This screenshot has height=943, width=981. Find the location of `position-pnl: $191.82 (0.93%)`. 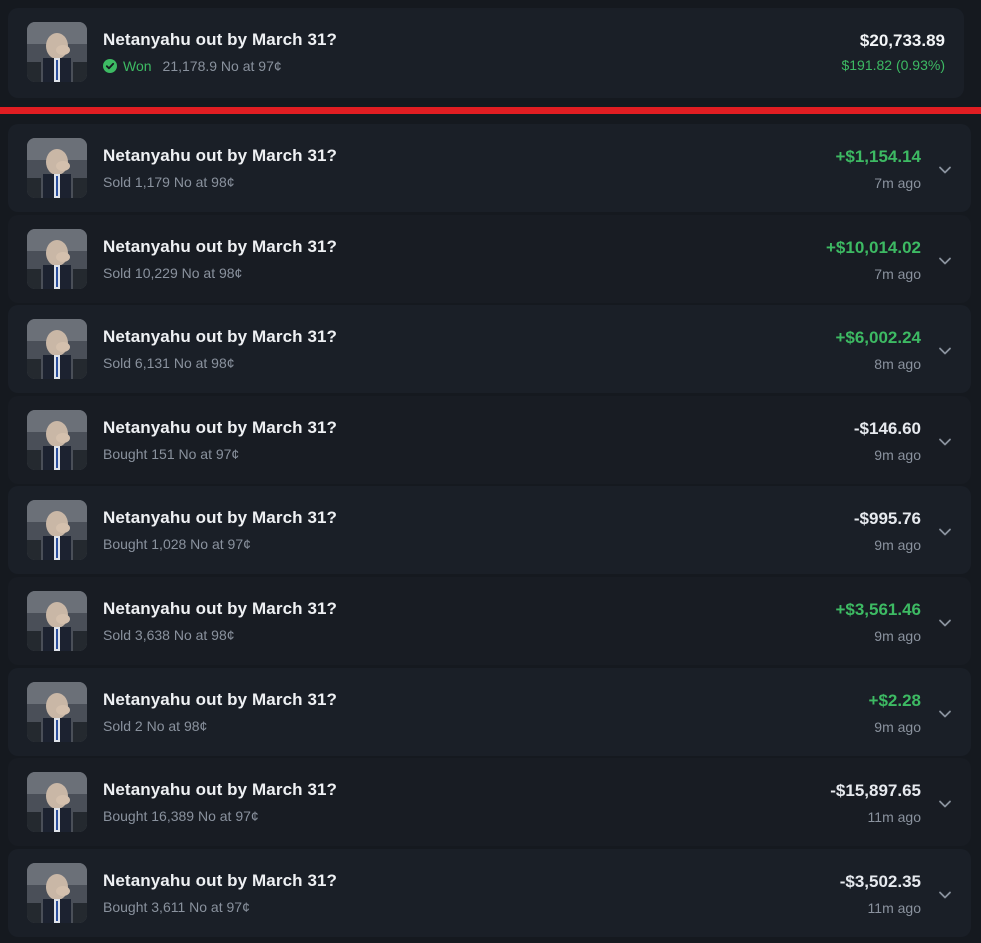

position-pnl: $191.82 (0.93%) is located at coordinates (893, 65).